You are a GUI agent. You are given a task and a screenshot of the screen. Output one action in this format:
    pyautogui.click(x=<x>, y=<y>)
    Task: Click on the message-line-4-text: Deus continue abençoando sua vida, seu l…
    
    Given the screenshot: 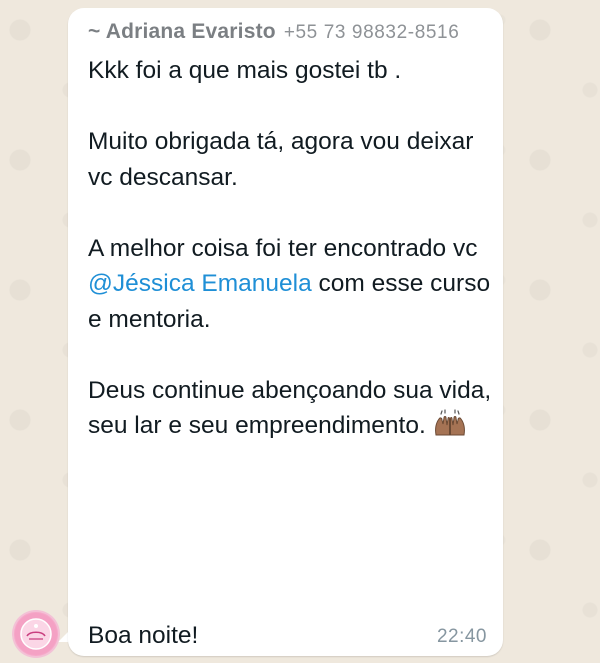 What is the action you would take?
    pyautogui.click(x=290, y=408)
    